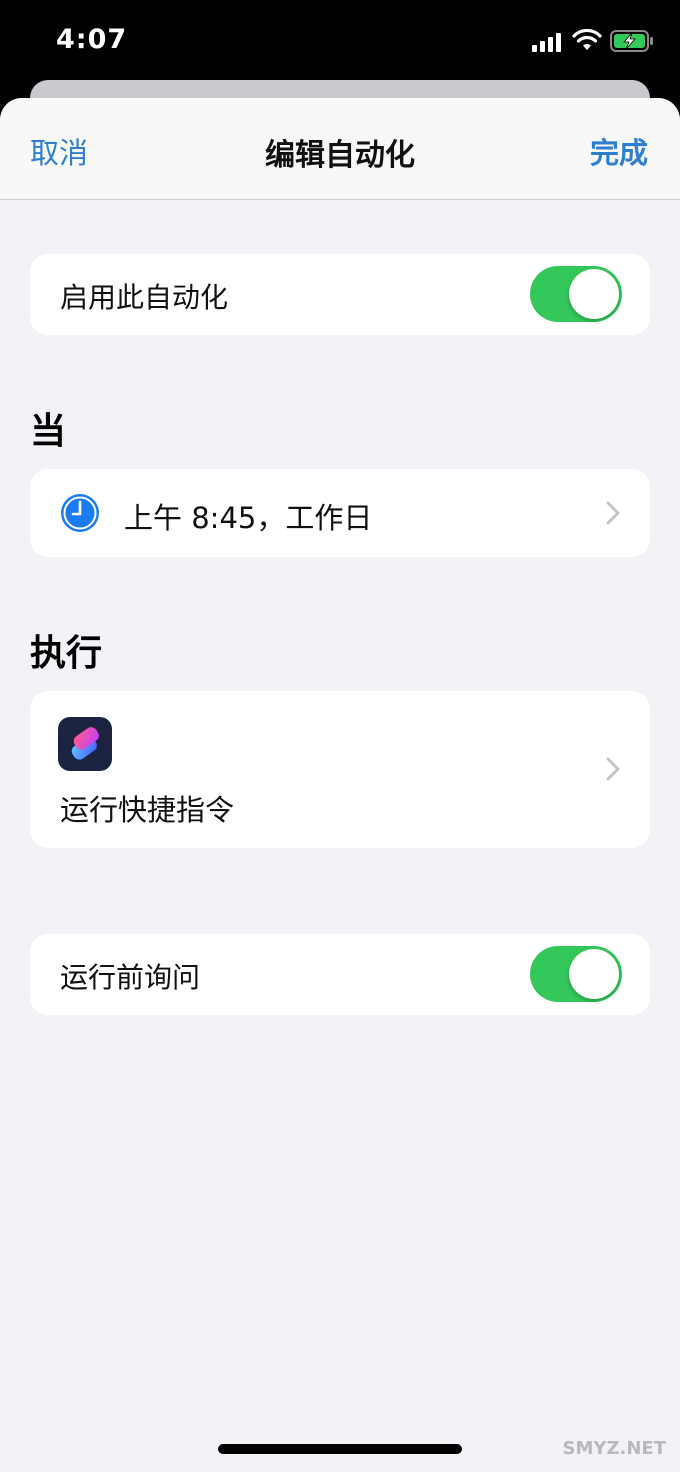 The image size is (680, 1472). Describe the element at coordinates (144, 297) in the screenshot. I see `enable-automation-label: 启用此自动化` at that location.